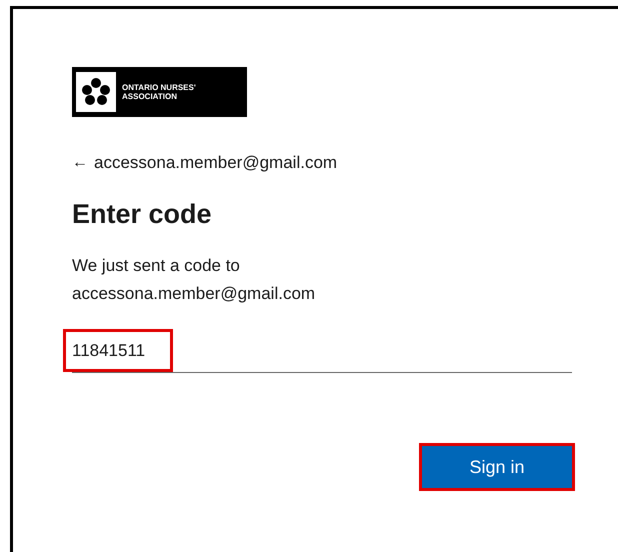 The height and width of the screenshot is (552, 618). What do you see at coordinates (96, 92) in the screenshot?
I see `flower-icon` at bounding box center [96, 92].